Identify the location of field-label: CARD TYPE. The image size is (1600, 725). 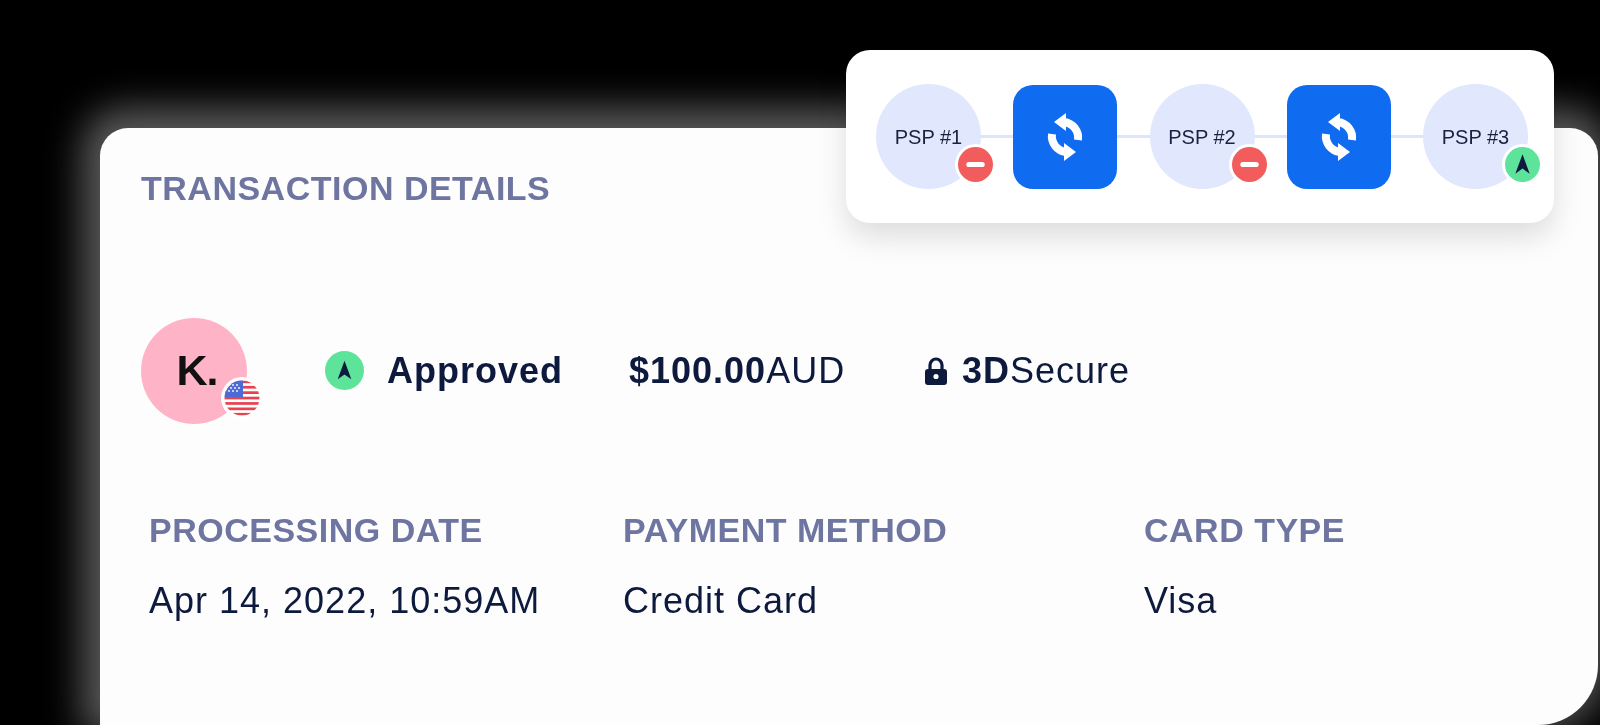
(1245, 530).